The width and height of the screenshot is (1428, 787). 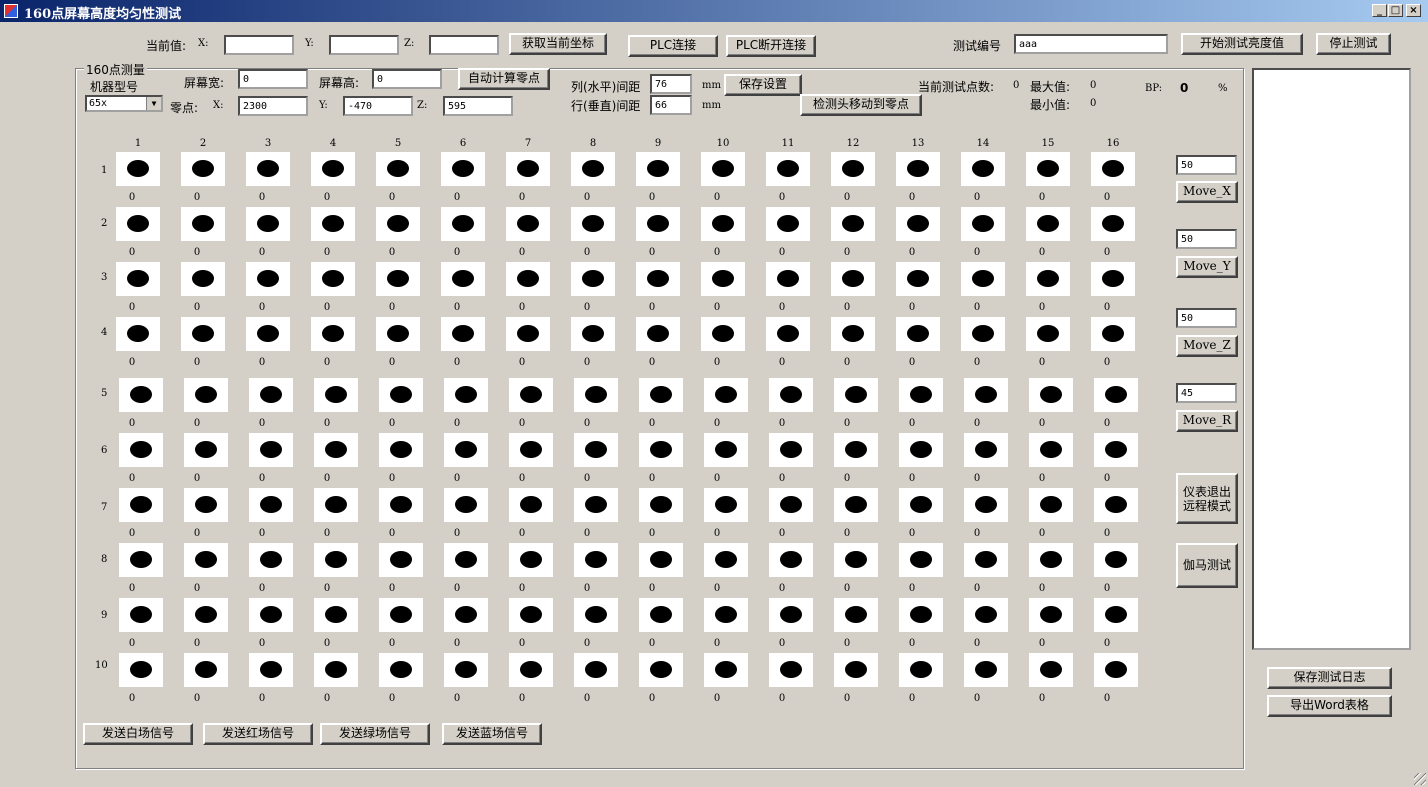 What do you see at coordinates (1331, 359) in the screenshot?
I see `log-list` at bounding box center [1331, 359].